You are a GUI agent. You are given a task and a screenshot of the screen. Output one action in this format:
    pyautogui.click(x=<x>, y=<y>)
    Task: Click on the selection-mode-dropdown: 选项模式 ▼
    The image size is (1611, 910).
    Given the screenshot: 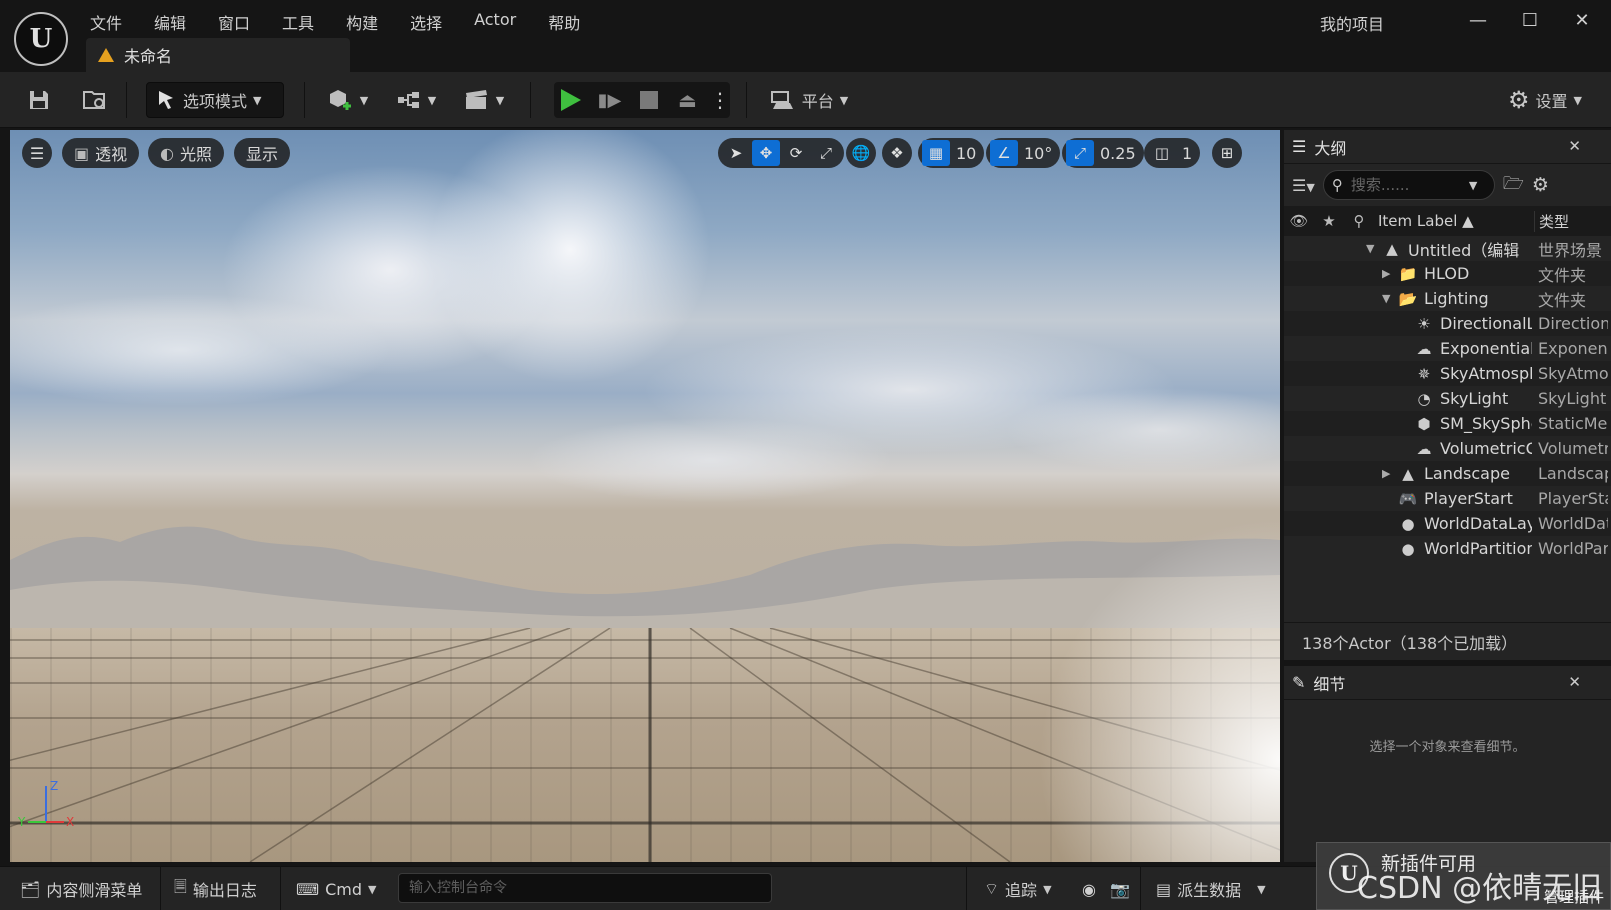 What is the action you would take?
    pyautogui.click(x=215, y=100)
    